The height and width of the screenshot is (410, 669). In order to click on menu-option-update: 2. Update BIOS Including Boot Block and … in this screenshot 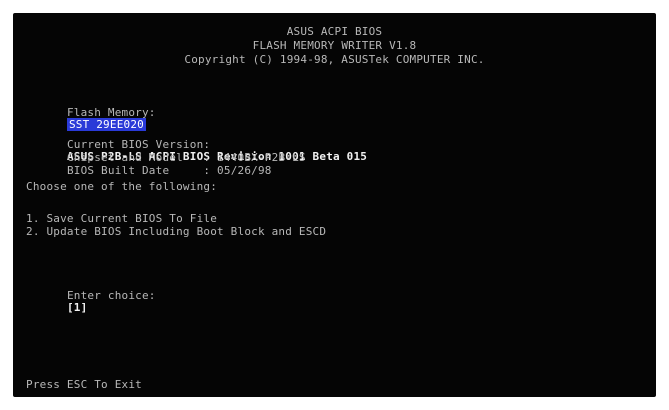, I will do `click(176, 232)`.